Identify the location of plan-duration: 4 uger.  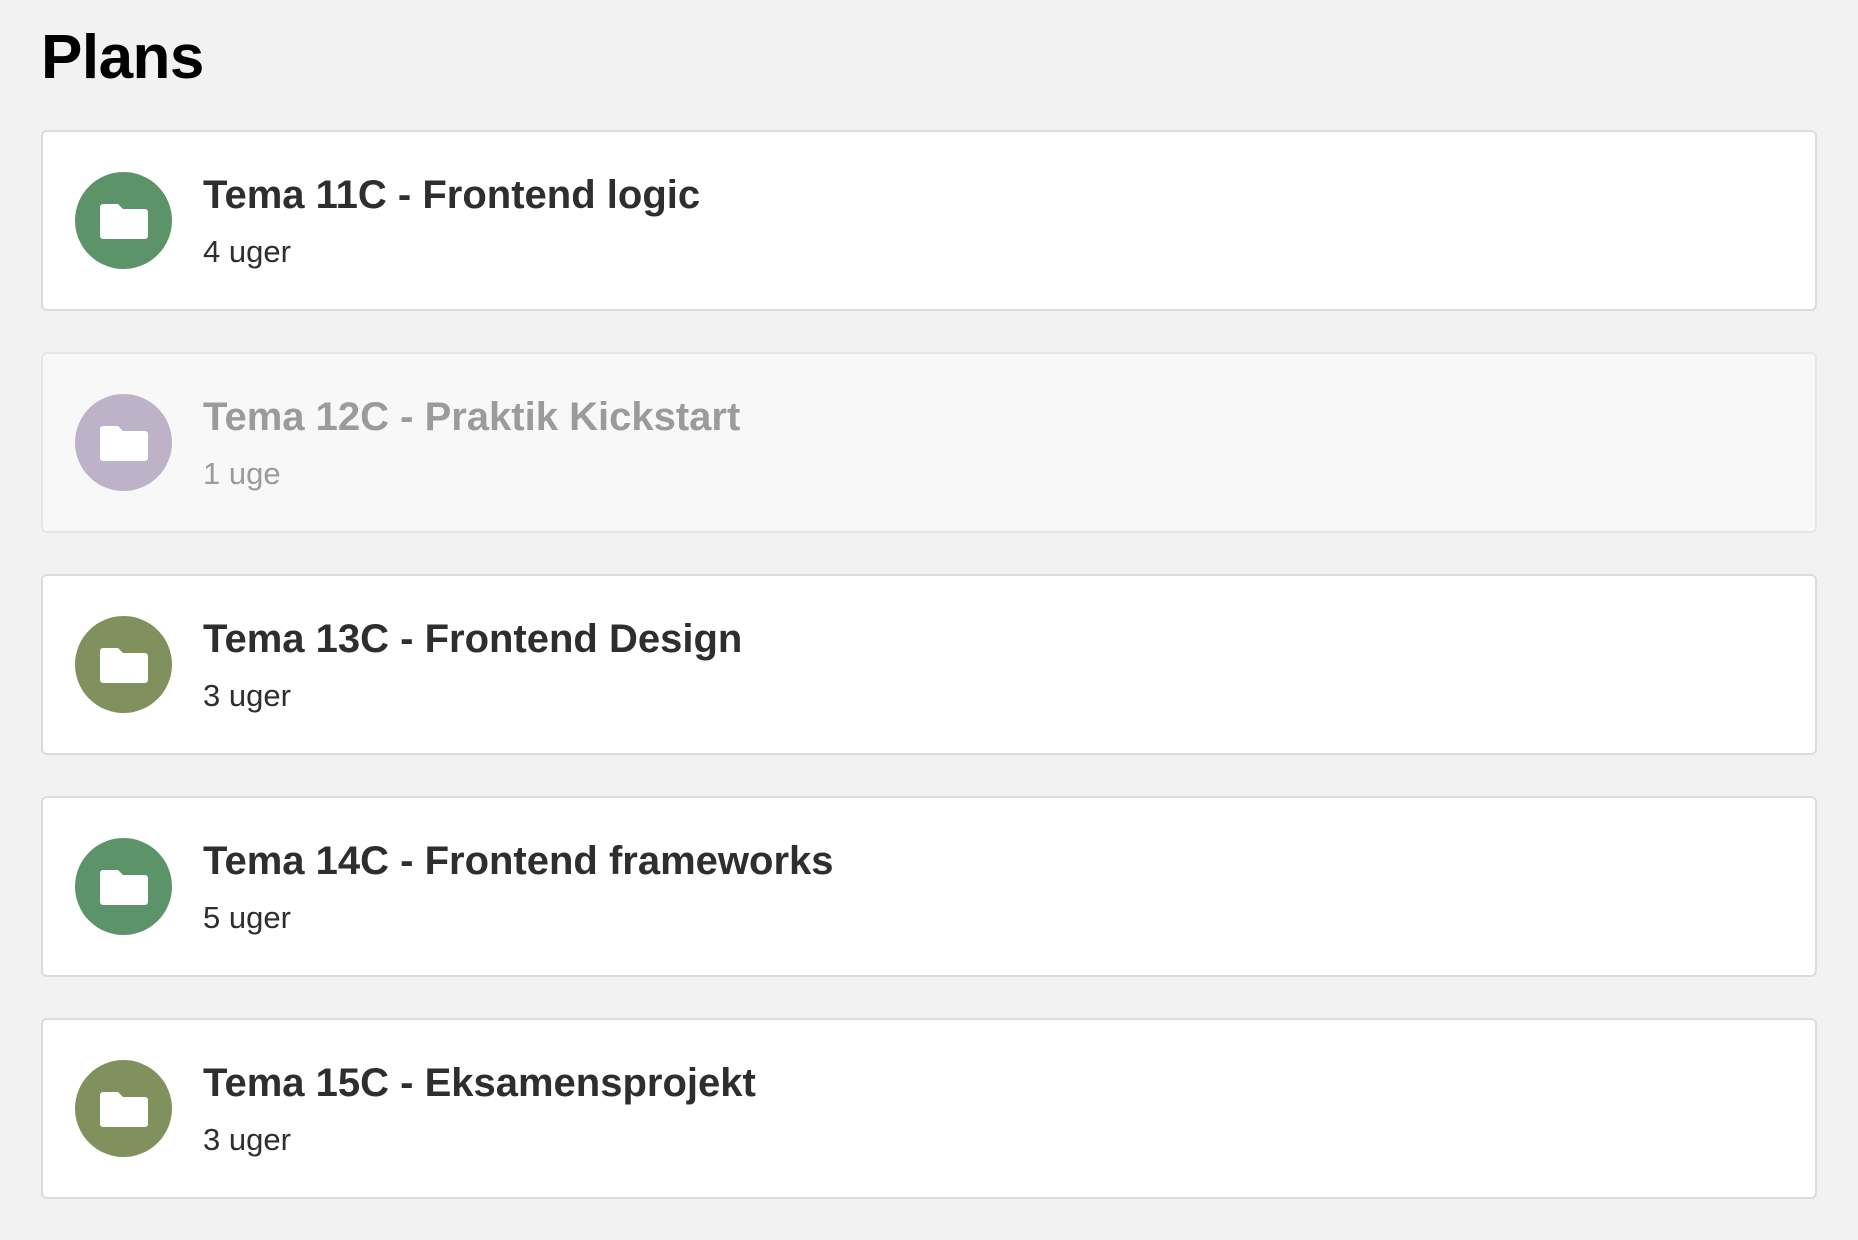
(247, 251).